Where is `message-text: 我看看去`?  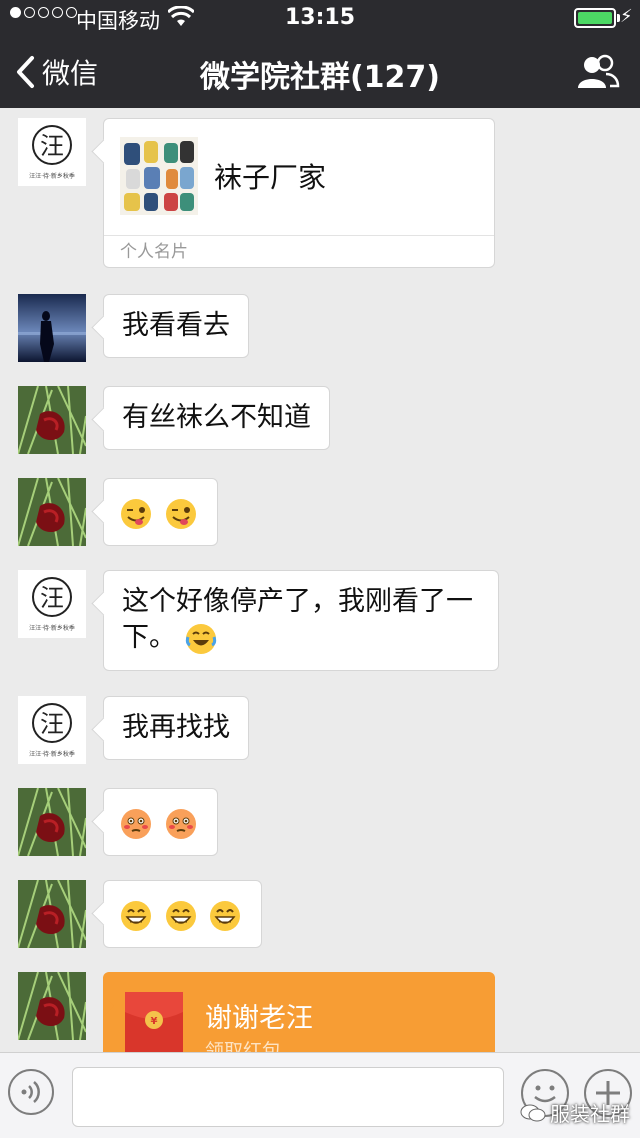
message-text: 我看看去 is located at coordinates (176, 325).